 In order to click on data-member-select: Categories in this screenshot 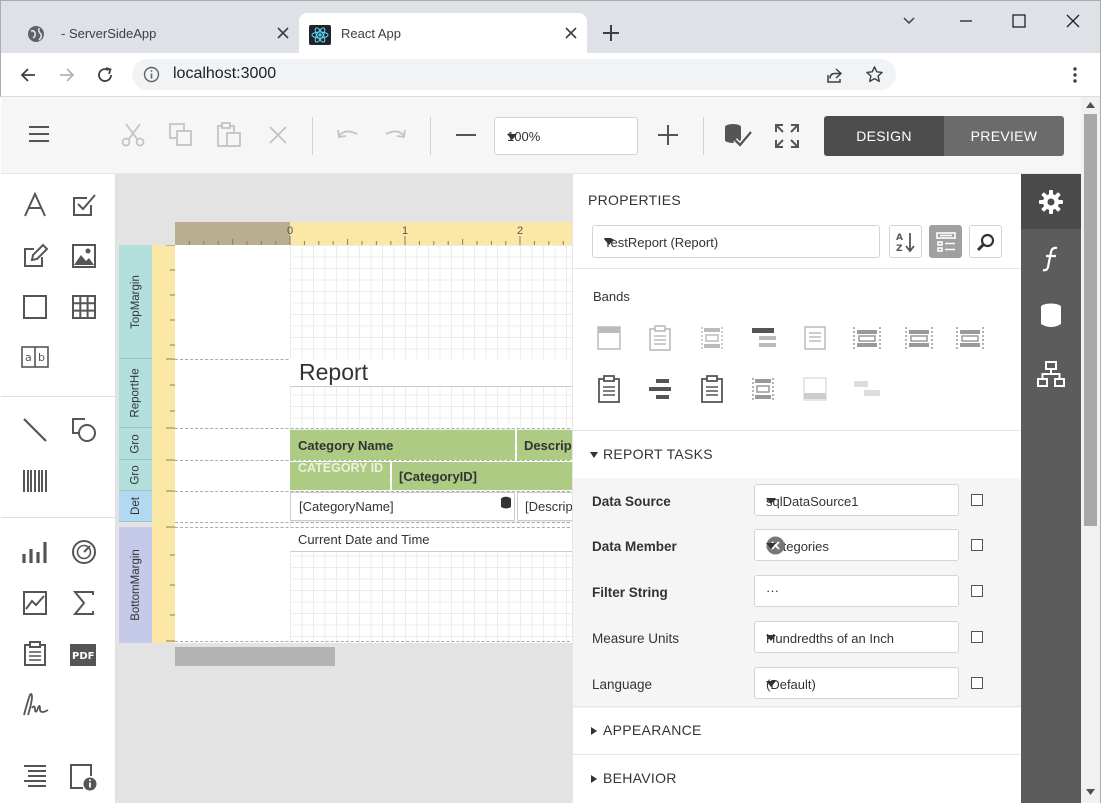, I will do `click(856, 545)`.